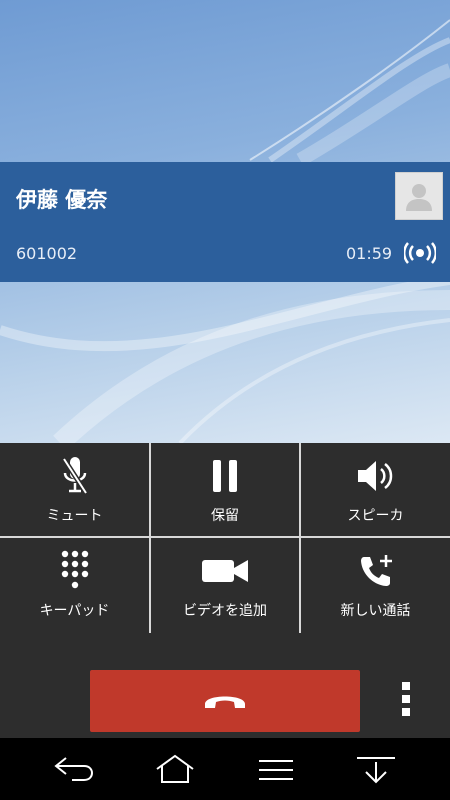 The height and width of the screenshot is (800, 450). I want to click on speaker-button: スピーカ, so click(375, 489).